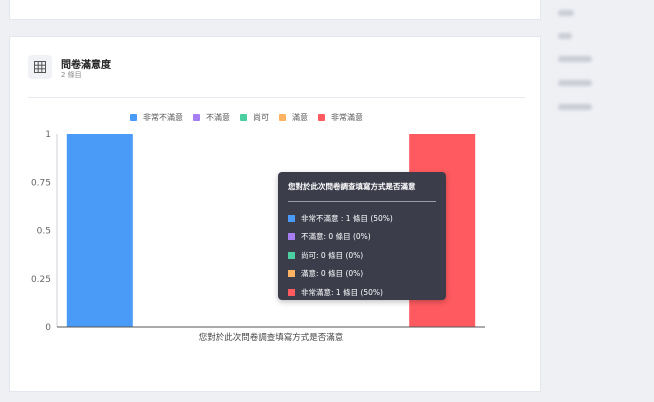 This screenshot has height=402, width=654. Describe the element at coordinates (48, 328) in the screenshot. I see `y-tick-label: 0` at that location.